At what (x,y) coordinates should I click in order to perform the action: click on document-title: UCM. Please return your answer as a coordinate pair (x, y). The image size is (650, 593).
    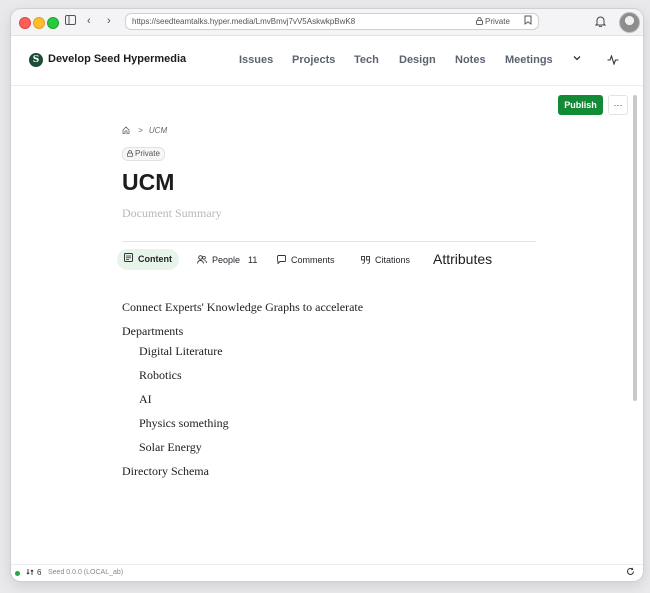
    Looking at the image, I should click on (148, 182).